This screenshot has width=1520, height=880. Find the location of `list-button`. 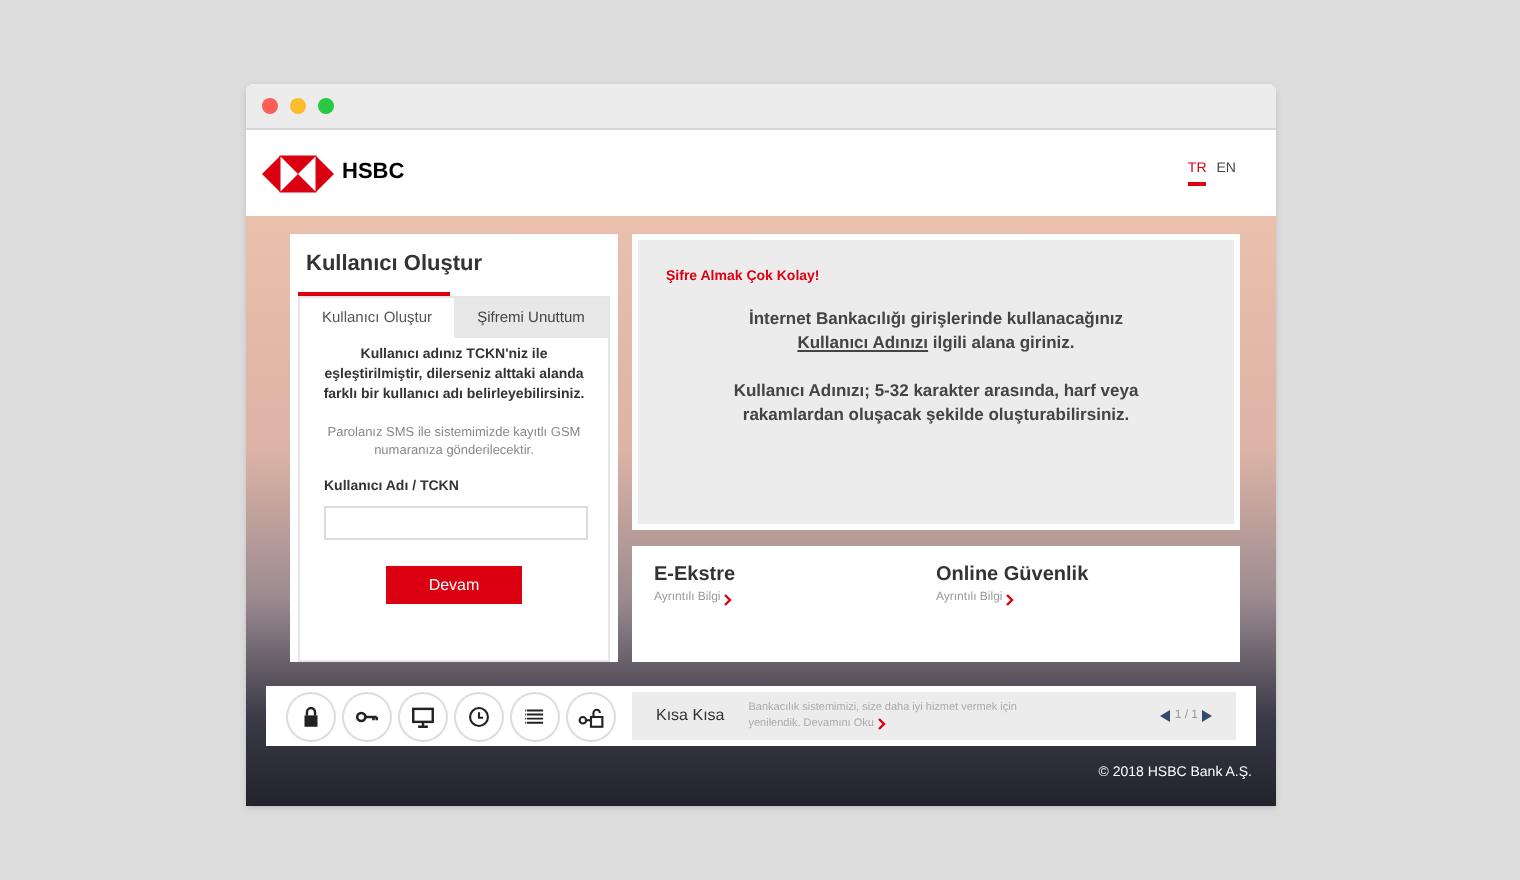

list-button is located at coordinates (535, 716).